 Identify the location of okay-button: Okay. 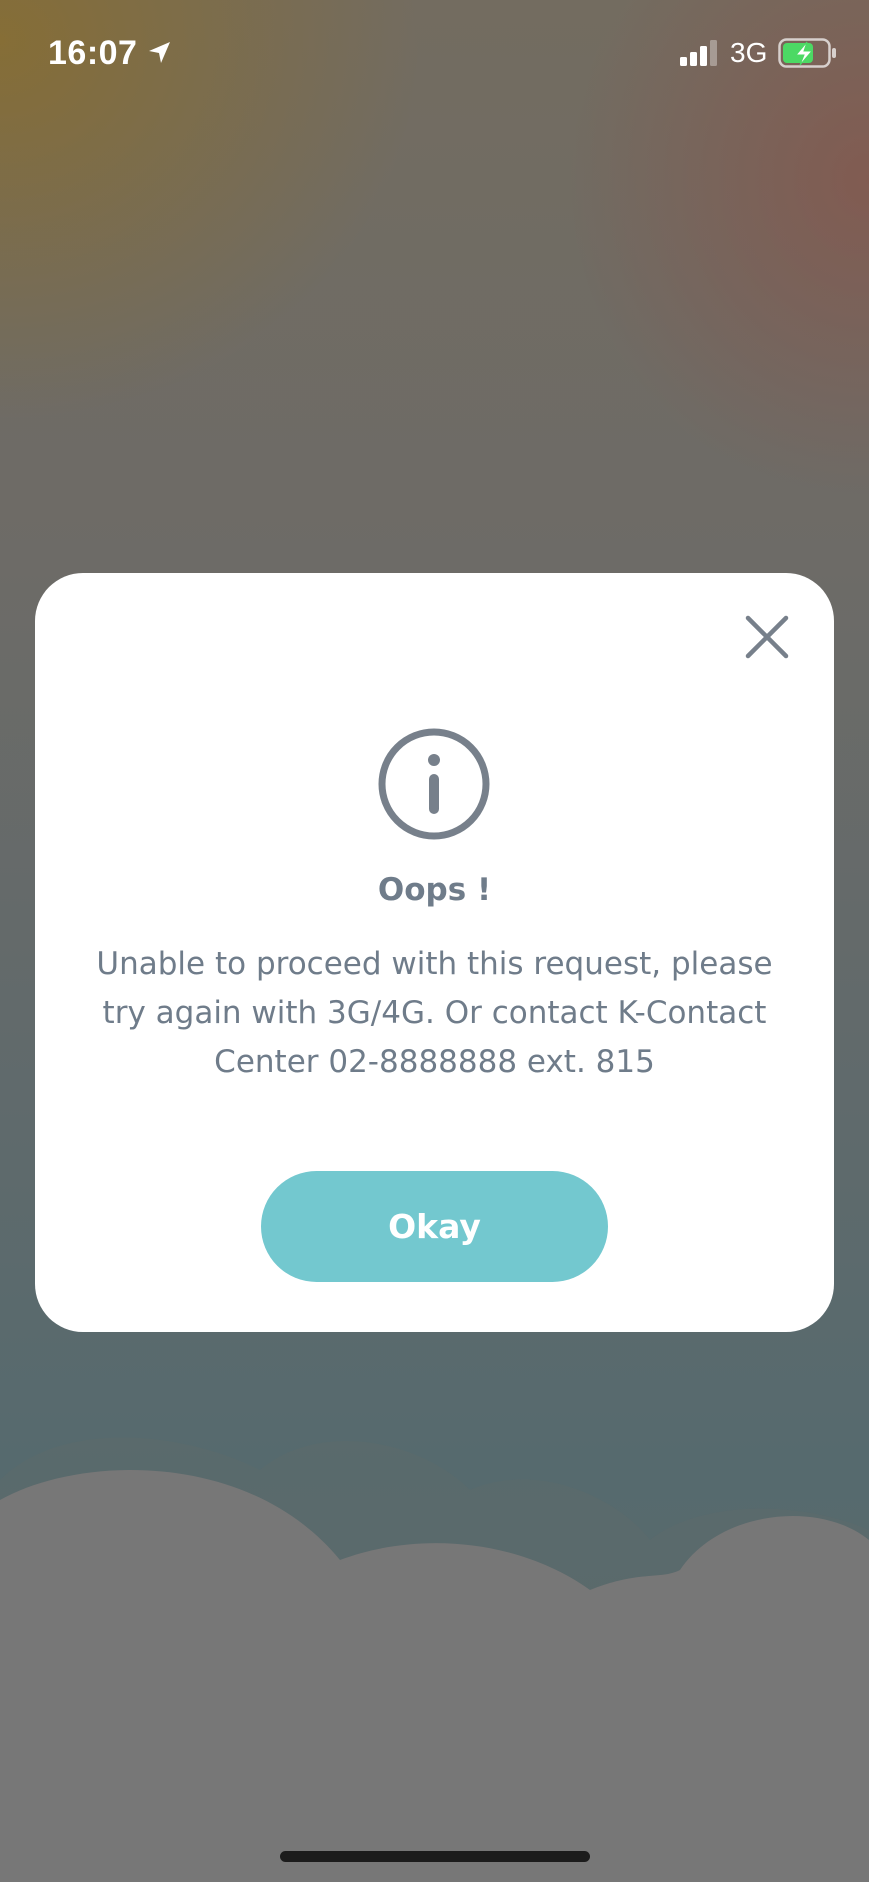
(434, 1226).